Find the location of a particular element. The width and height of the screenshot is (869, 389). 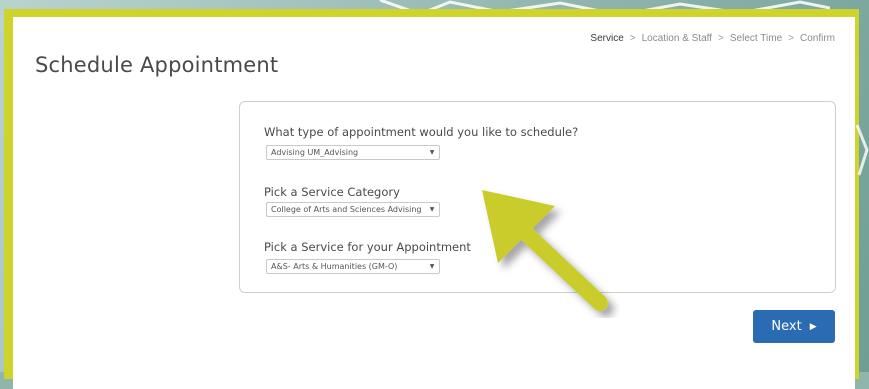

appointment-type-value: Advising UM_Advising is located at coordinates (315, 152).